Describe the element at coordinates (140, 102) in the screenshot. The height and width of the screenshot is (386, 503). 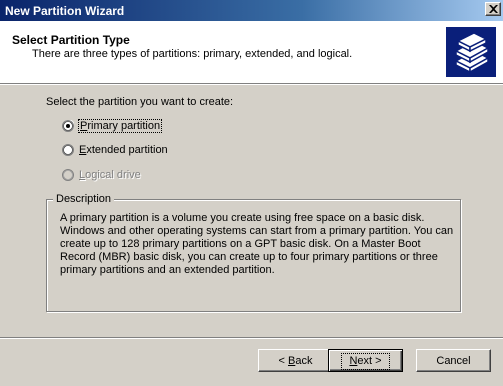
I see `partition-prompt: Select the partition you want to create:` at that location.